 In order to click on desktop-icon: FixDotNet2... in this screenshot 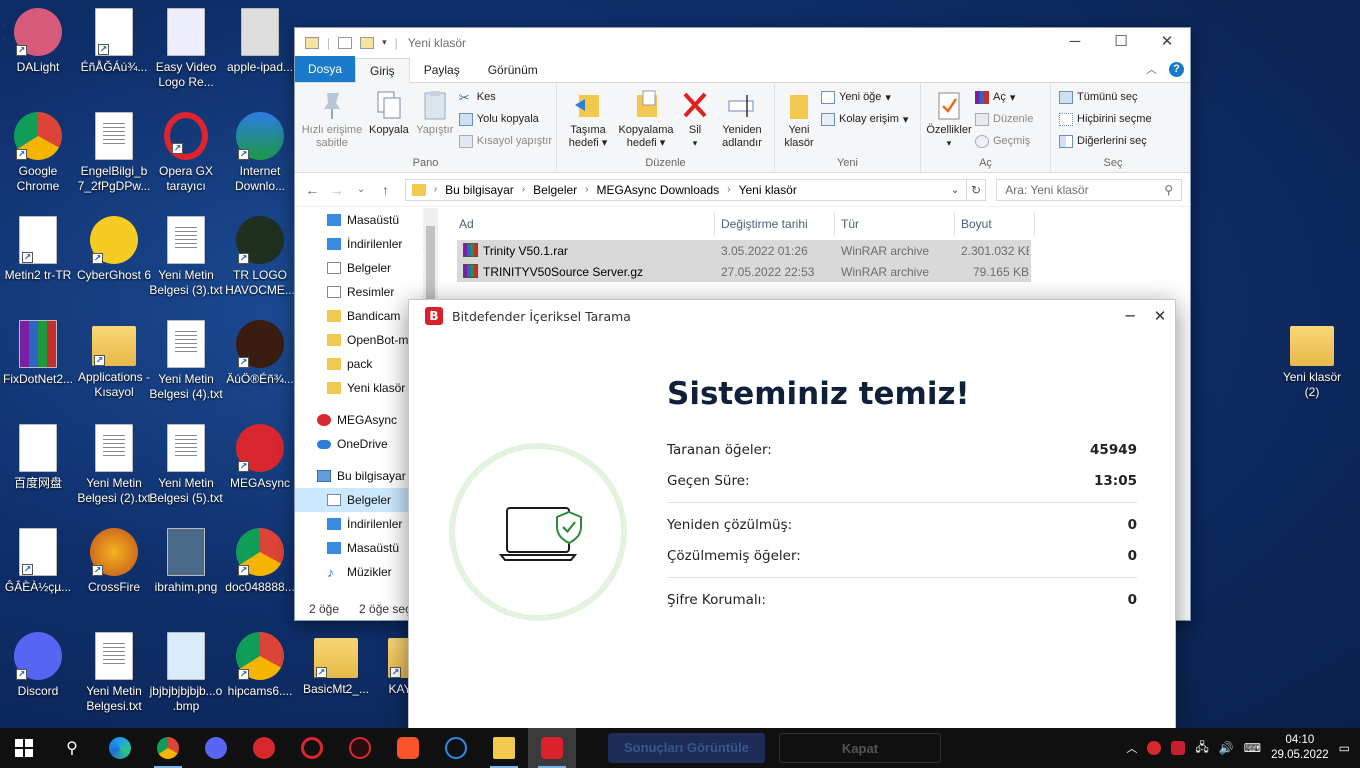, I will do `click(38, 353)`.